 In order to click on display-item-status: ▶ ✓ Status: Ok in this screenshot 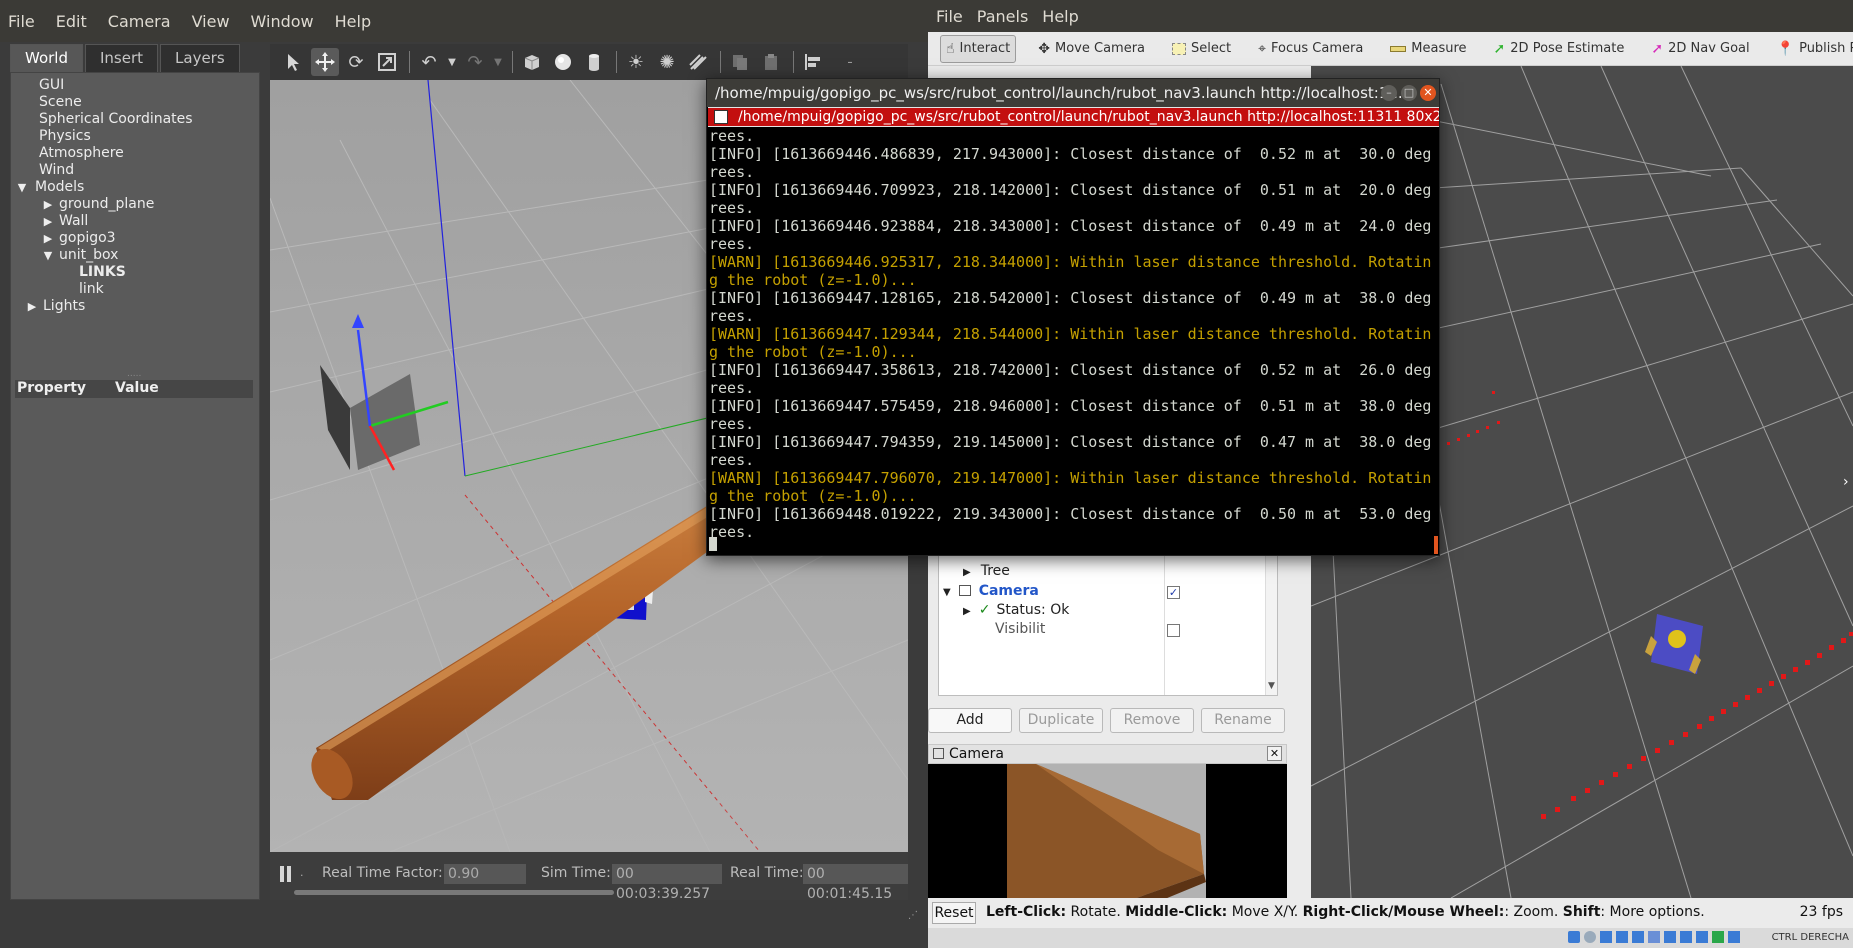, I will do `click(1108, 610)`.